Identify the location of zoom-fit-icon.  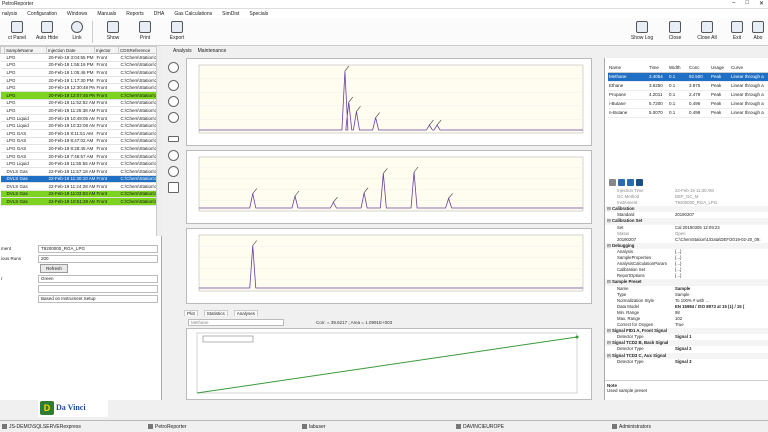
(173, 117).